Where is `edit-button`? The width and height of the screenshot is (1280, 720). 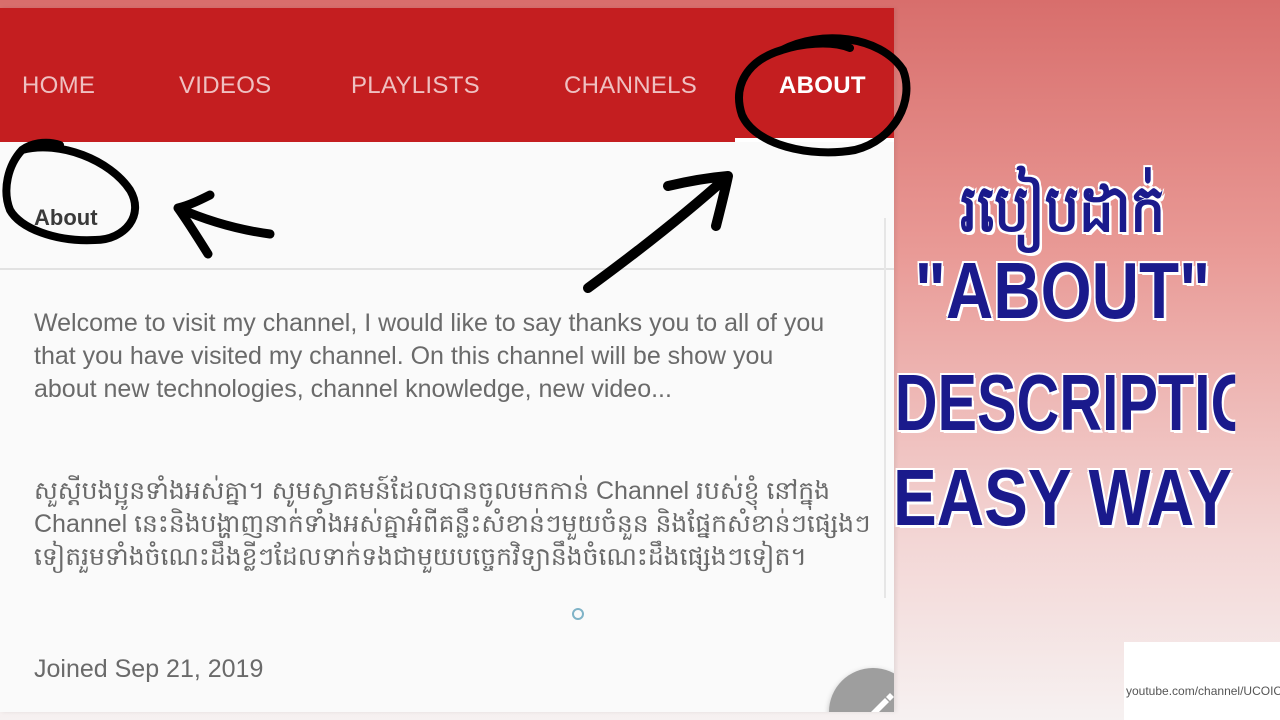
edit-button is located at coordinates (861, 690).